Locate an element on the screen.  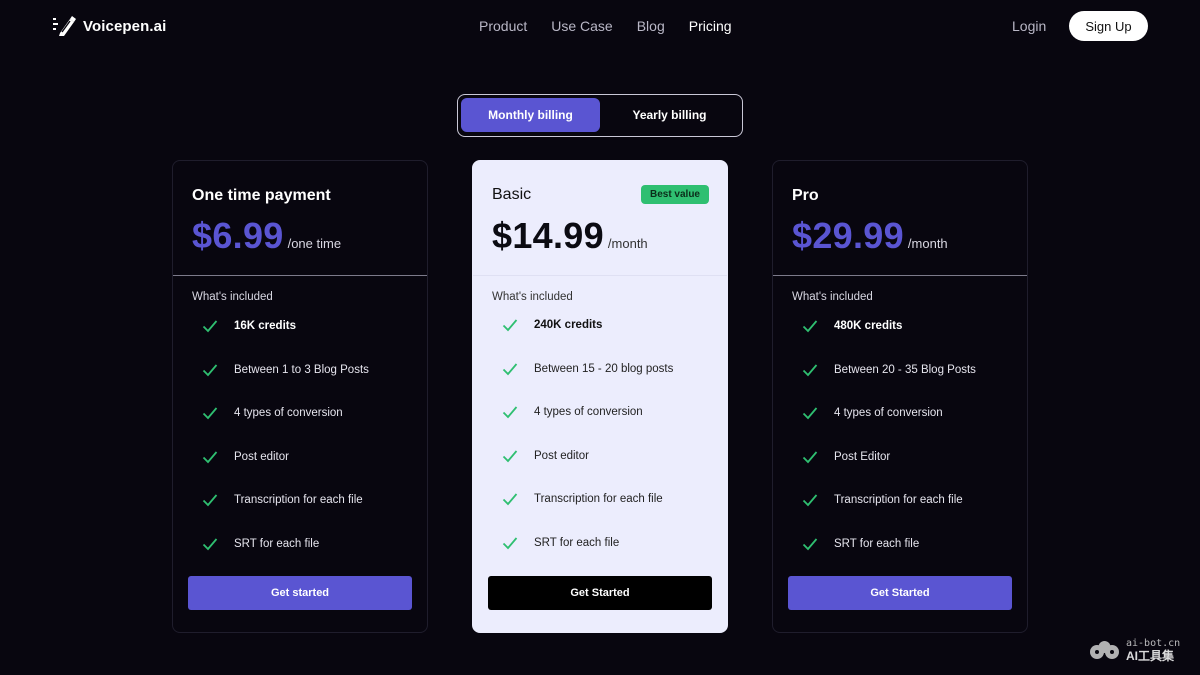
watermark-text: ai-bot.cn AI工具集 is located at coordinates (1153, 650).